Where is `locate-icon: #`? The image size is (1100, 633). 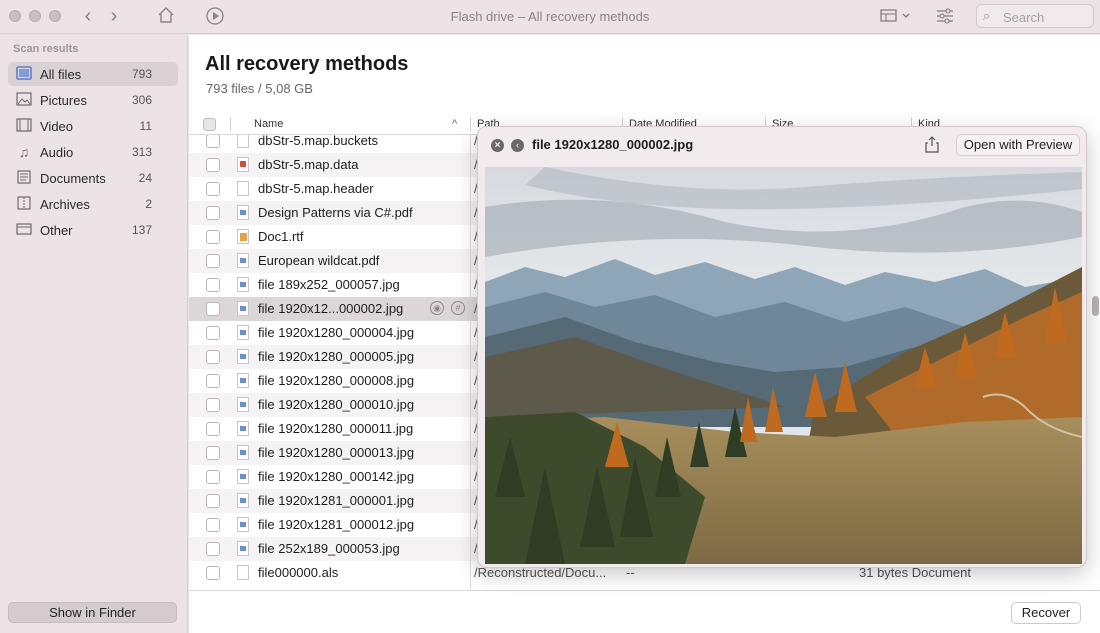
locate-icon: # is located at coordinates (458, 308).